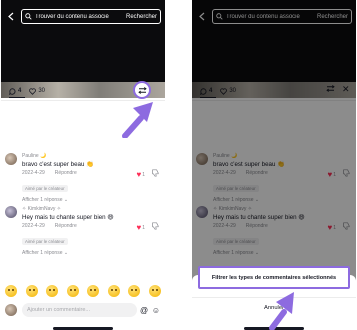 The image size is (357, 330). I want to click on comment-count: 4, so click(20, 91).